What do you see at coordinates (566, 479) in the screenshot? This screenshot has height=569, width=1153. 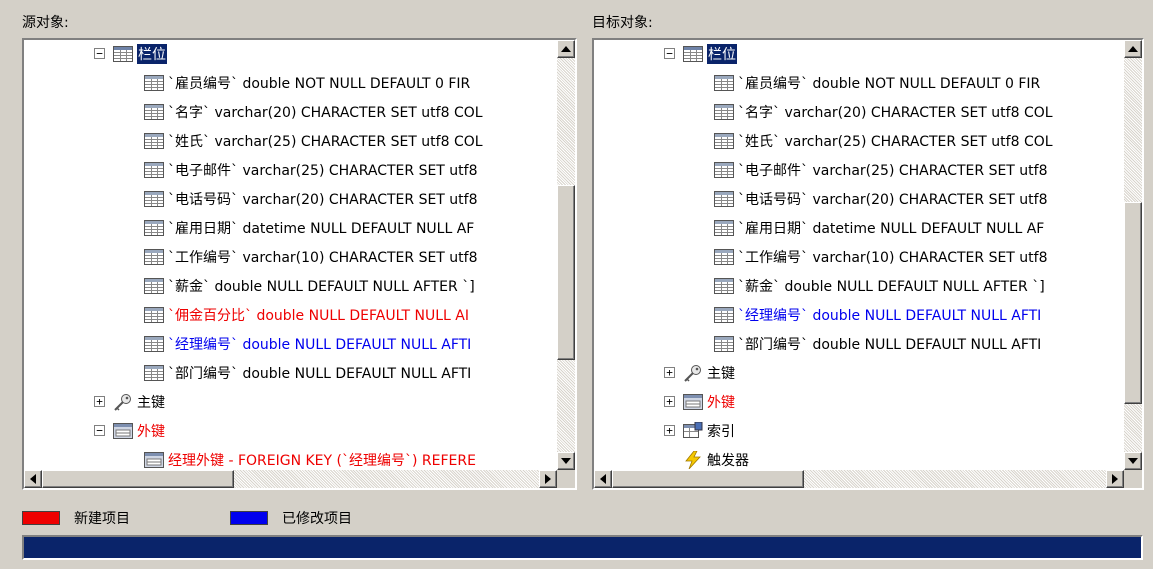 I see `scroll-corner` at bounding box center [566, 479].